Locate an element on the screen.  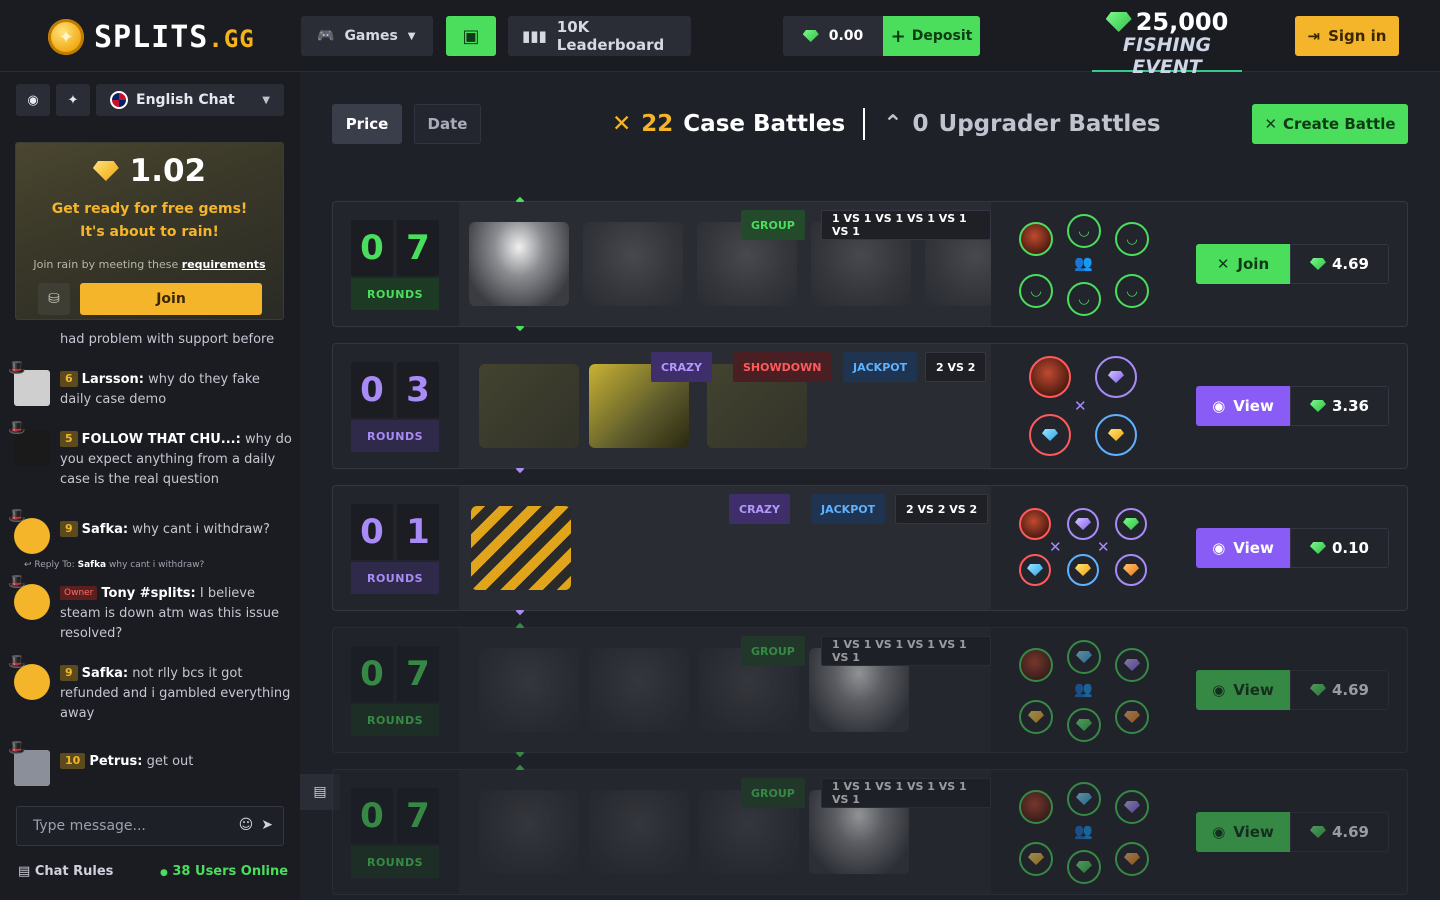
twitter-button: ✦ is located at coordinates (73, 100).